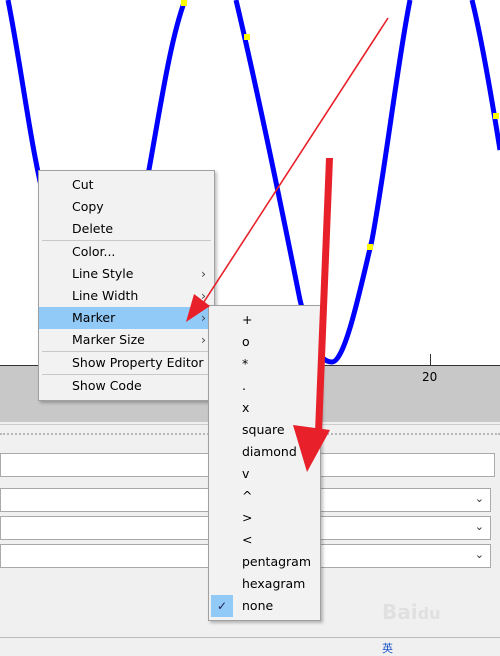 This screenshot has height=656, width=500. What do you see at coordinates (222, 606) in the screenshot?
I see `checkmark-icon: ✓` at bounding box center [222, 606].